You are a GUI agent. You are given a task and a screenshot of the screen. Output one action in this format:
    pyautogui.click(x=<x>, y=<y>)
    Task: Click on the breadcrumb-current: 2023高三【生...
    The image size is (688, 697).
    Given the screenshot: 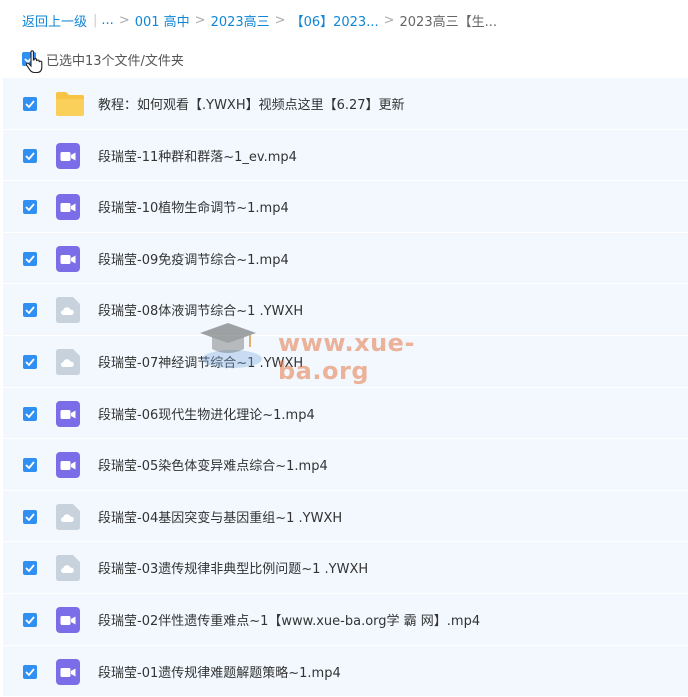 What is the action you would take?
    pyautogui.click(x=448, y=22)
    